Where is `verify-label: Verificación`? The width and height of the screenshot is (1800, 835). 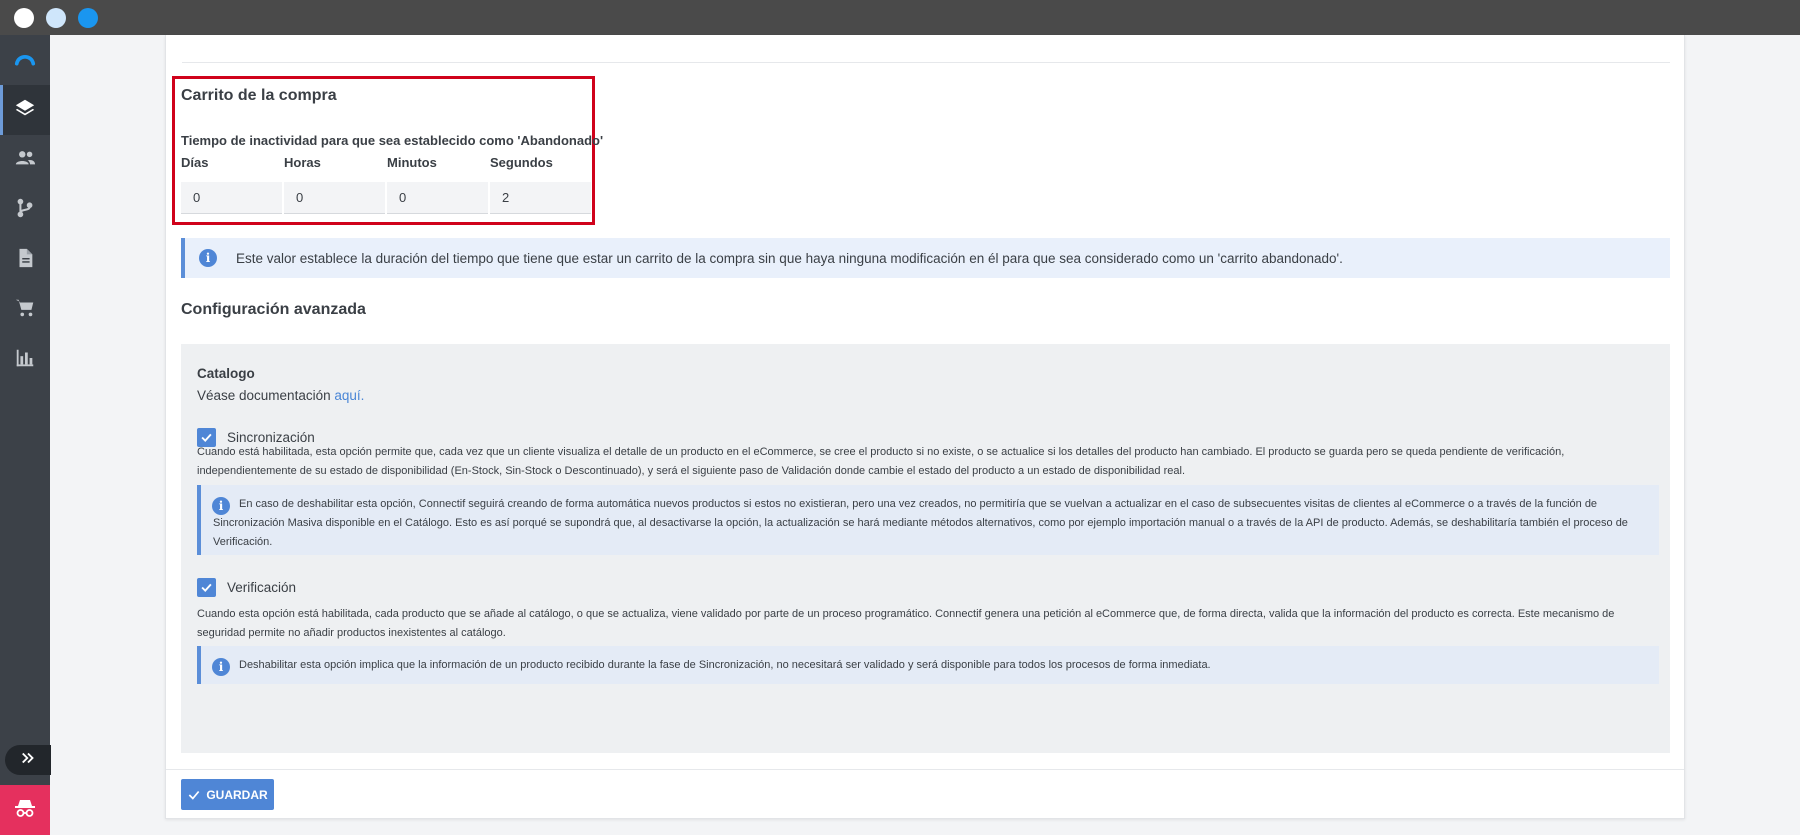 verify-label: Verificación is located at coordinates (262, 587).